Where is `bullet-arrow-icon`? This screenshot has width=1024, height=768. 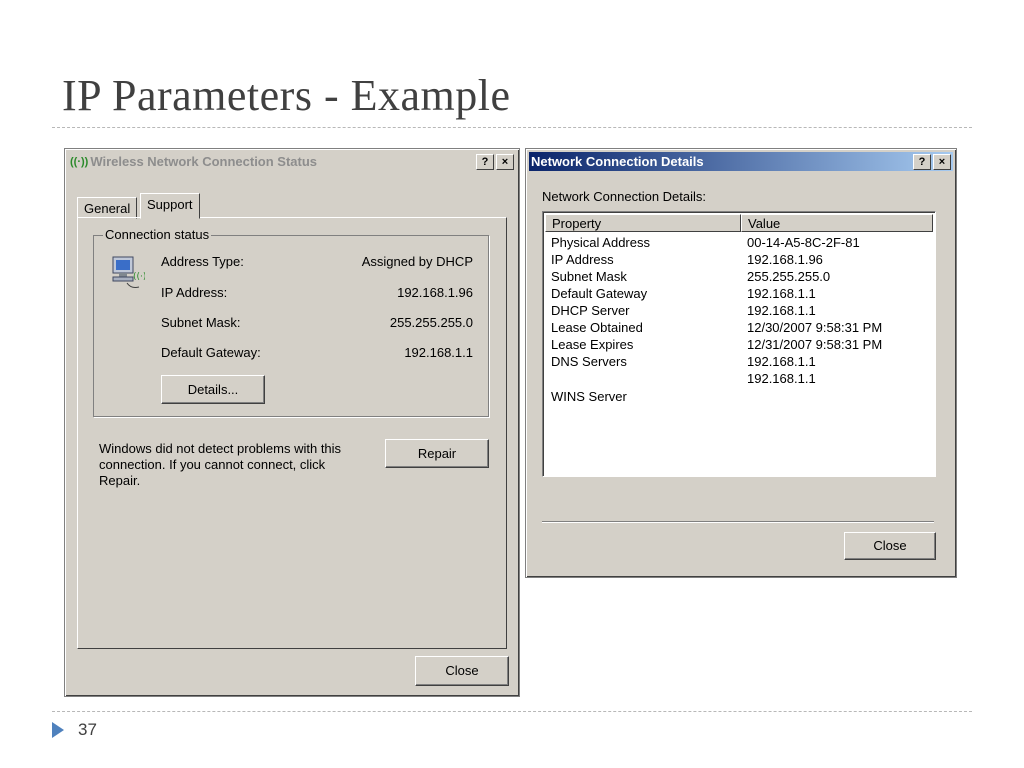 bullet-arrow-icon is located at coordinates (58, 730).